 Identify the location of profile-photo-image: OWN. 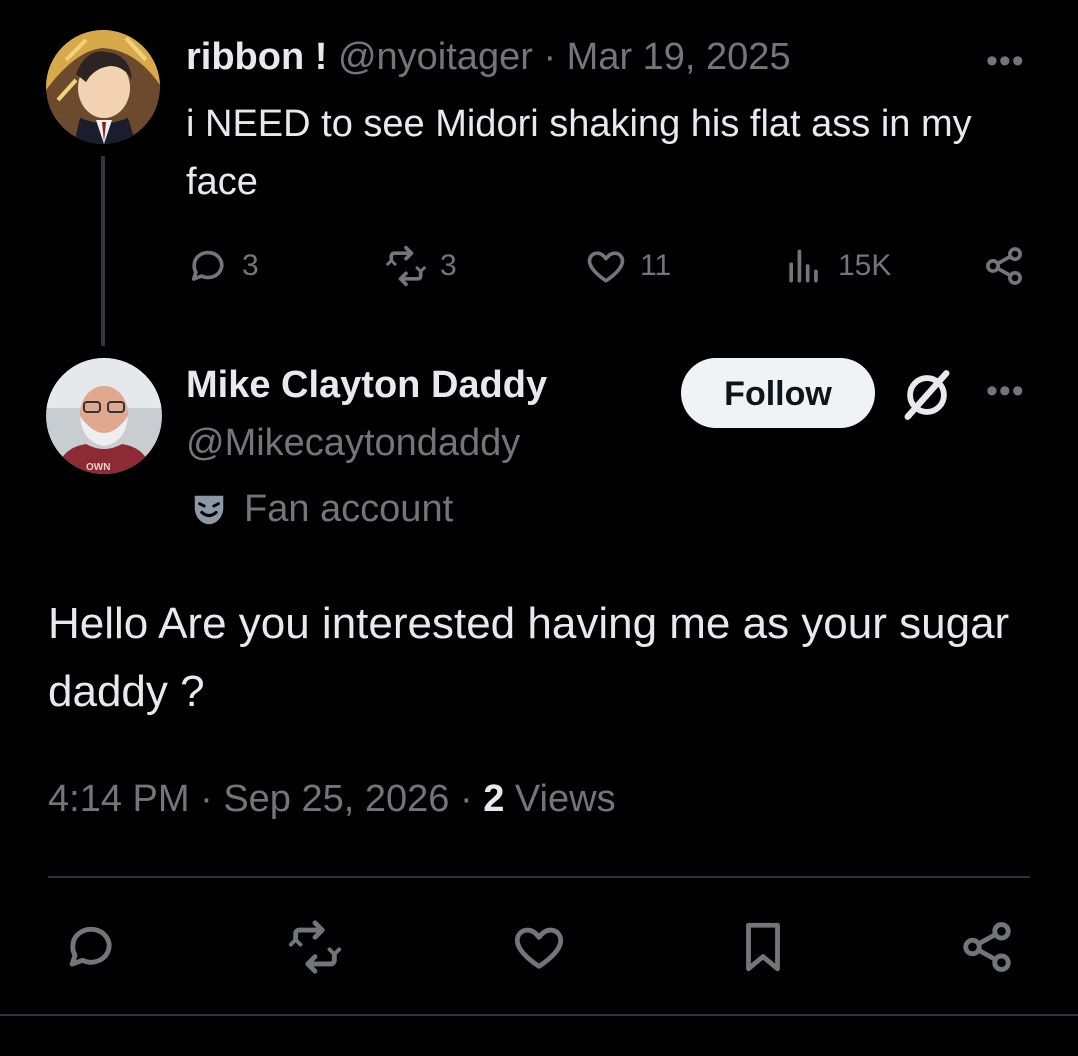
(104, 416).